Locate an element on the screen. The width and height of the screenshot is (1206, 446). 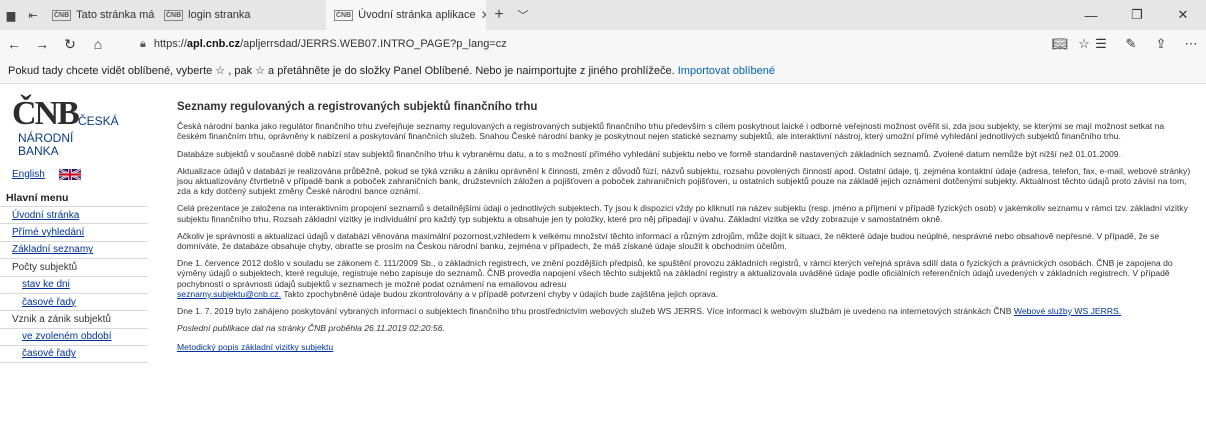
cnb-logo: ČNB ČESKÁ NÁRODNÍ BANKA is located at coordinates (77, 129).